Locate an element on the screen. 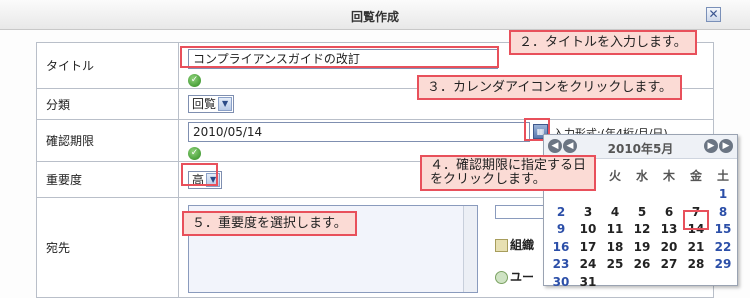 The image size is (750, 298). calendar-day: 10 is located at coordinates (588, 229).